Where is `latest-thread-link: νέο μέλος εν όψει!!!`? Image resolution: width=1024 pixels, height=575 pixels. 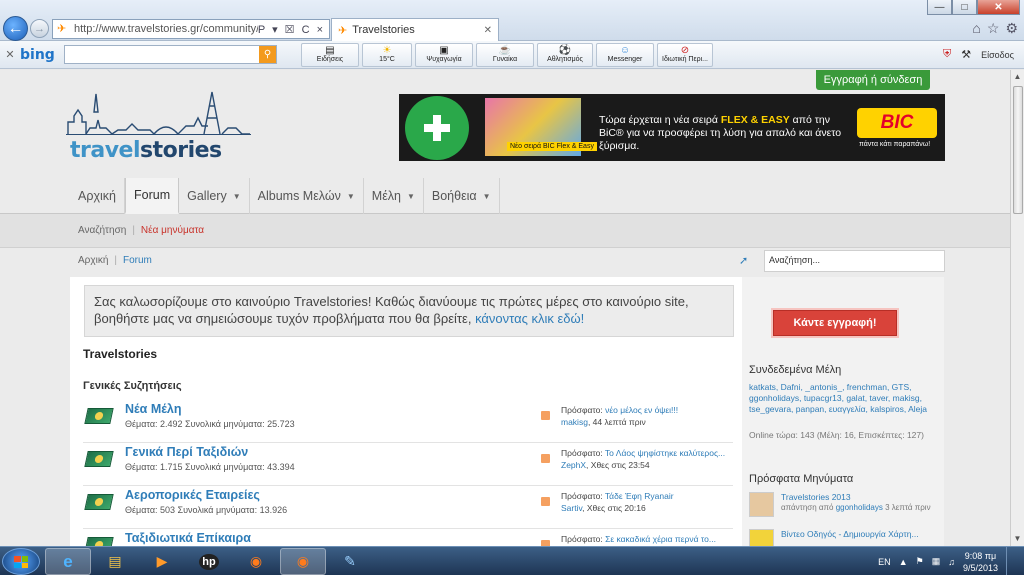 latest-thread-link: νέο μέλος εν όψει!!! is located at coordinates (641, 410).